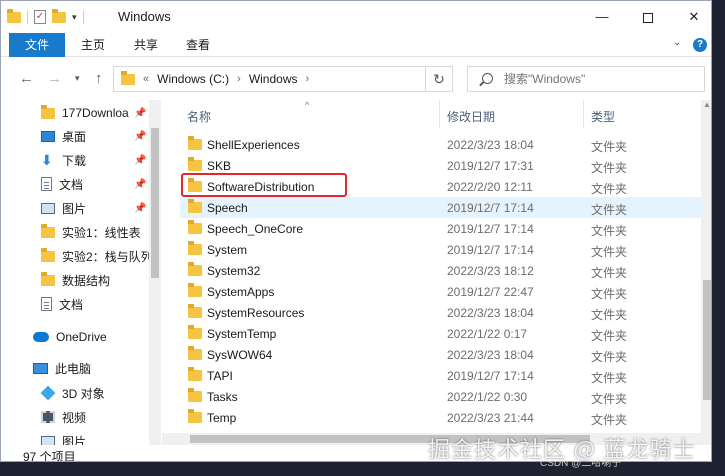 The image size is (725, 476). I want to click on table-row: TAPI 2019/12/7 17:14 文件夹, so click(440, 375).